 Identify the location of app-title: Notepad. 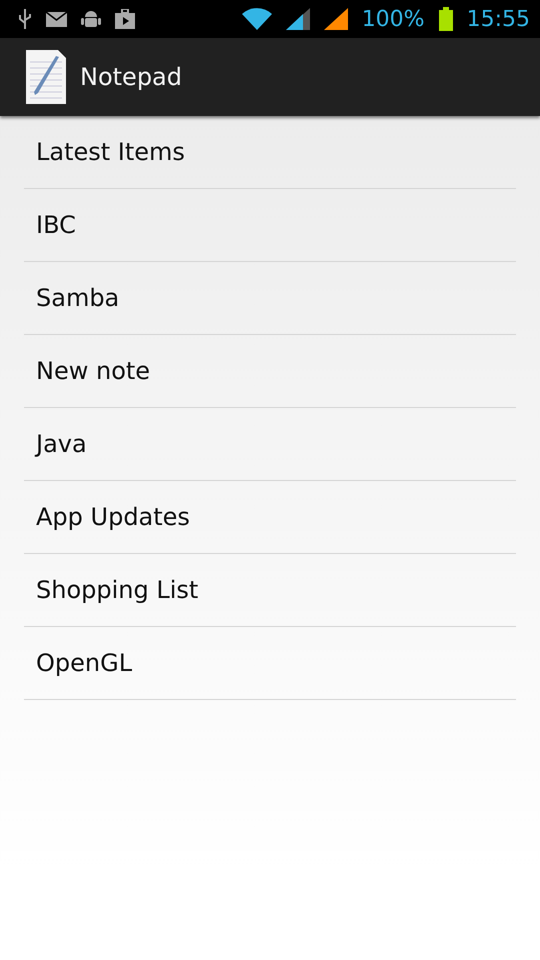
(131, 77).